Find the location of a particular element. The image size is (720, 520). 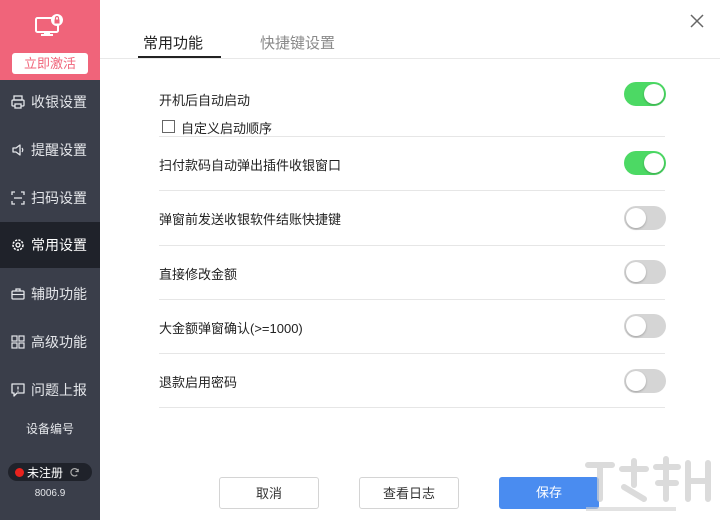

watermark-logo is located at coordinates (648, 483).